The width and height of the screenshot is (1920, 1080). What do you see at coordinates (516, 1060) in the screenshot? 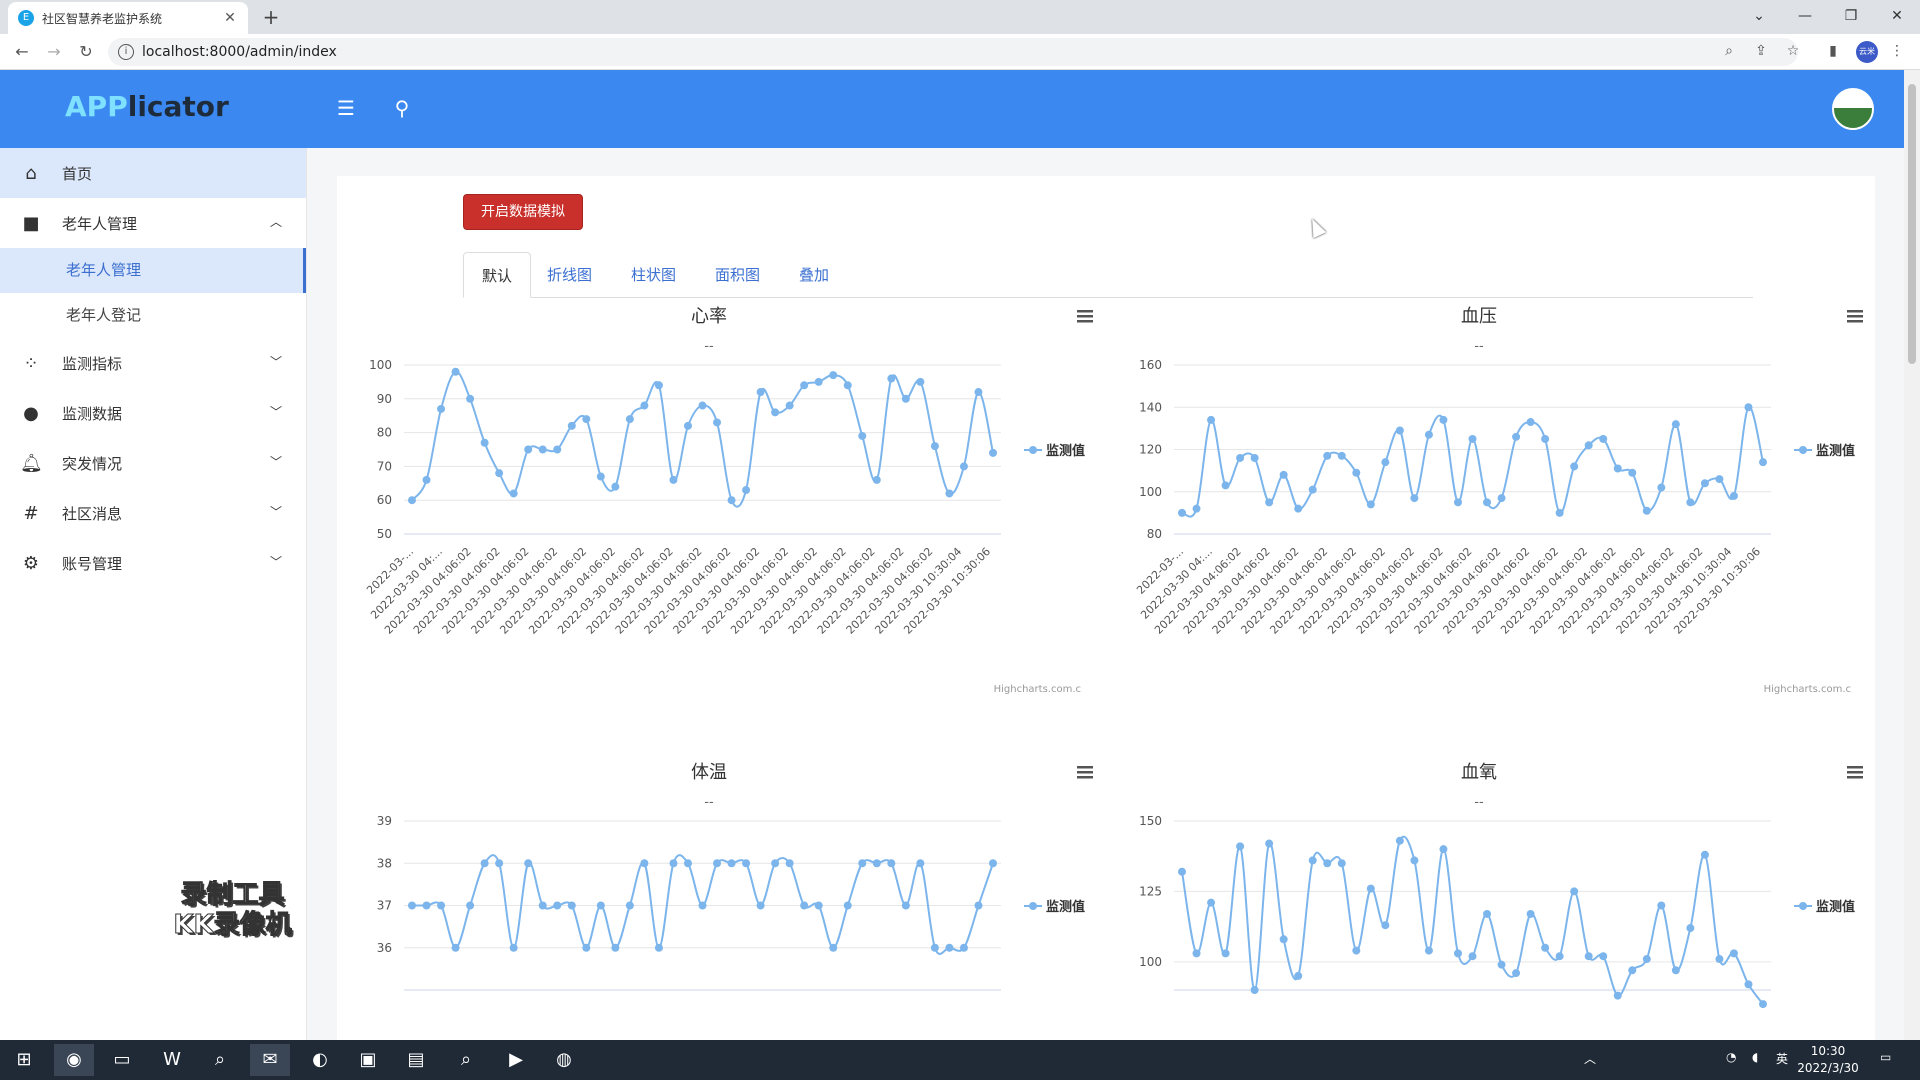
I see `video-icon: ▶` at bounding box center [516, 1060].